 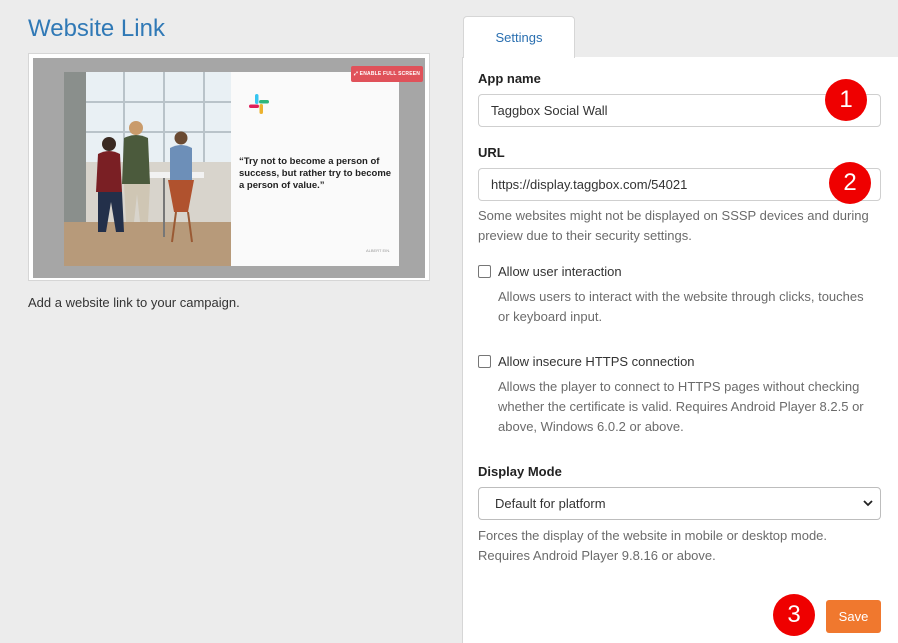 What do you see at coordinates (679, 503) in the screenshot?
I see `display-mode-select: Default for platform` at bounding box center [679, 503].